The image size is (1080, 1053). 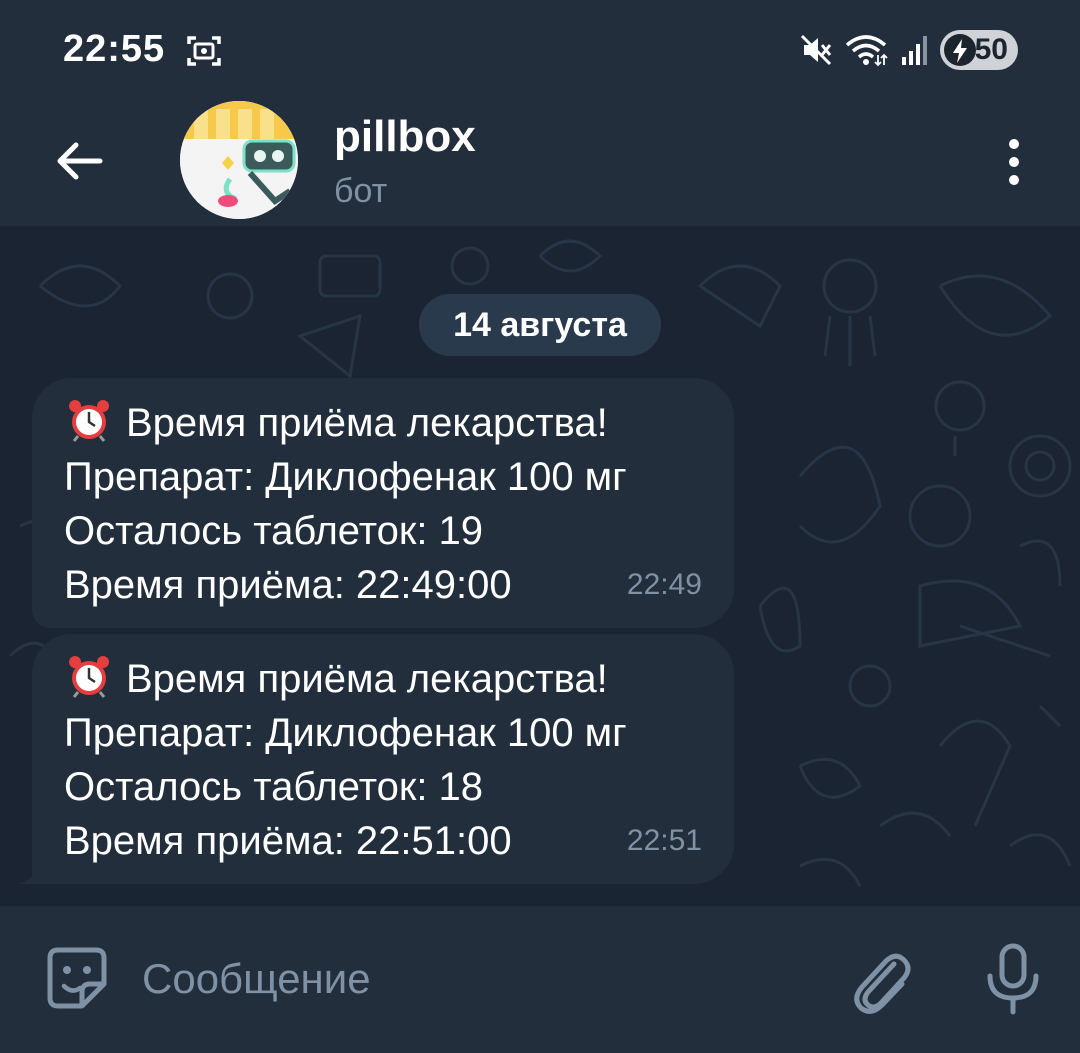 What do you see at coordinates (239, 160) in the screenshot?
I see `bot-avatar` at bounding box center [239, 160].